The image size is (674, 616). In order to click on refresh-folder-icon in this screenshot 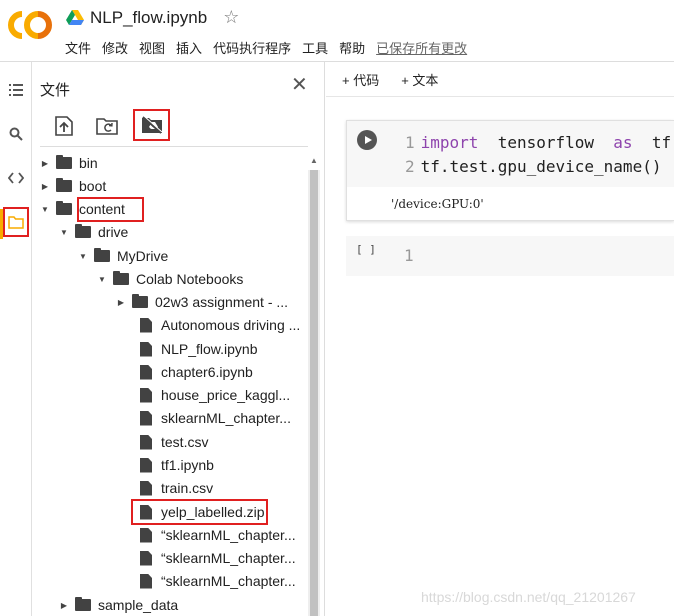, I will do `click(107, 126)`.